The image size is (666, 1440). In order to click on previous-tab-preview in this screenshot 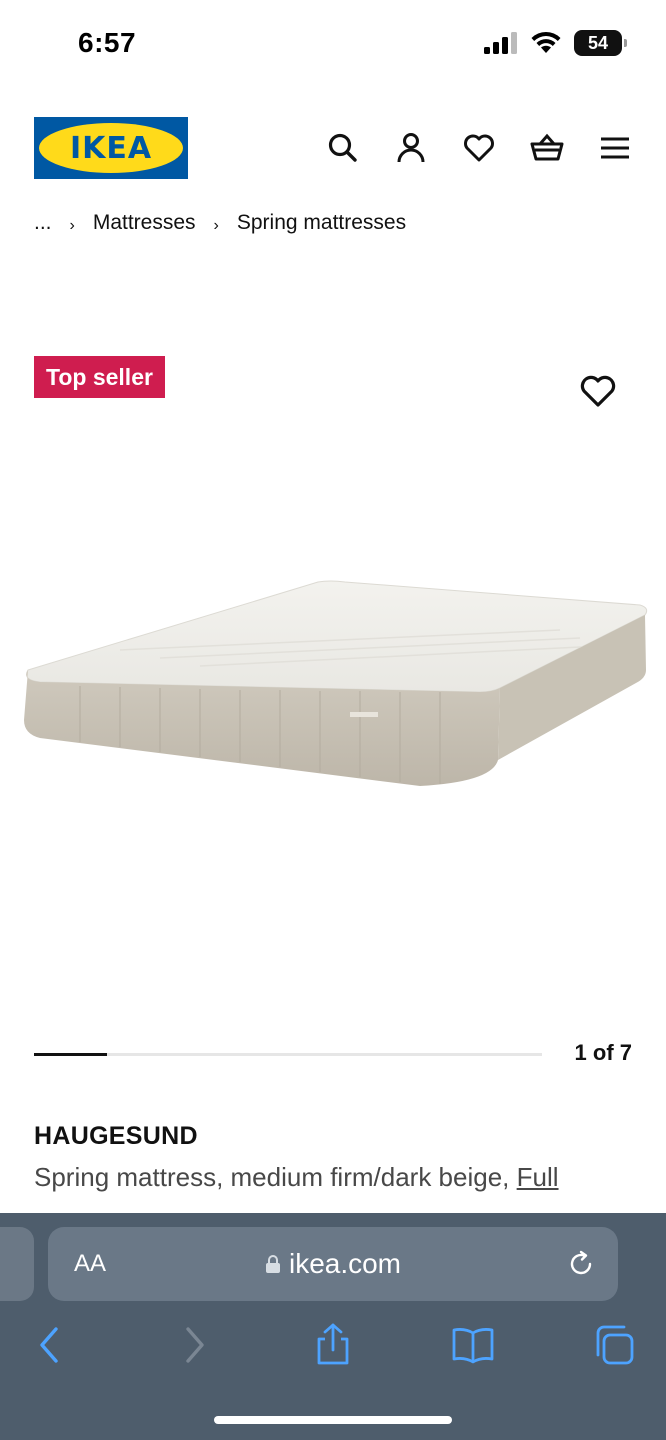, I will do `click(17, 1264)`.